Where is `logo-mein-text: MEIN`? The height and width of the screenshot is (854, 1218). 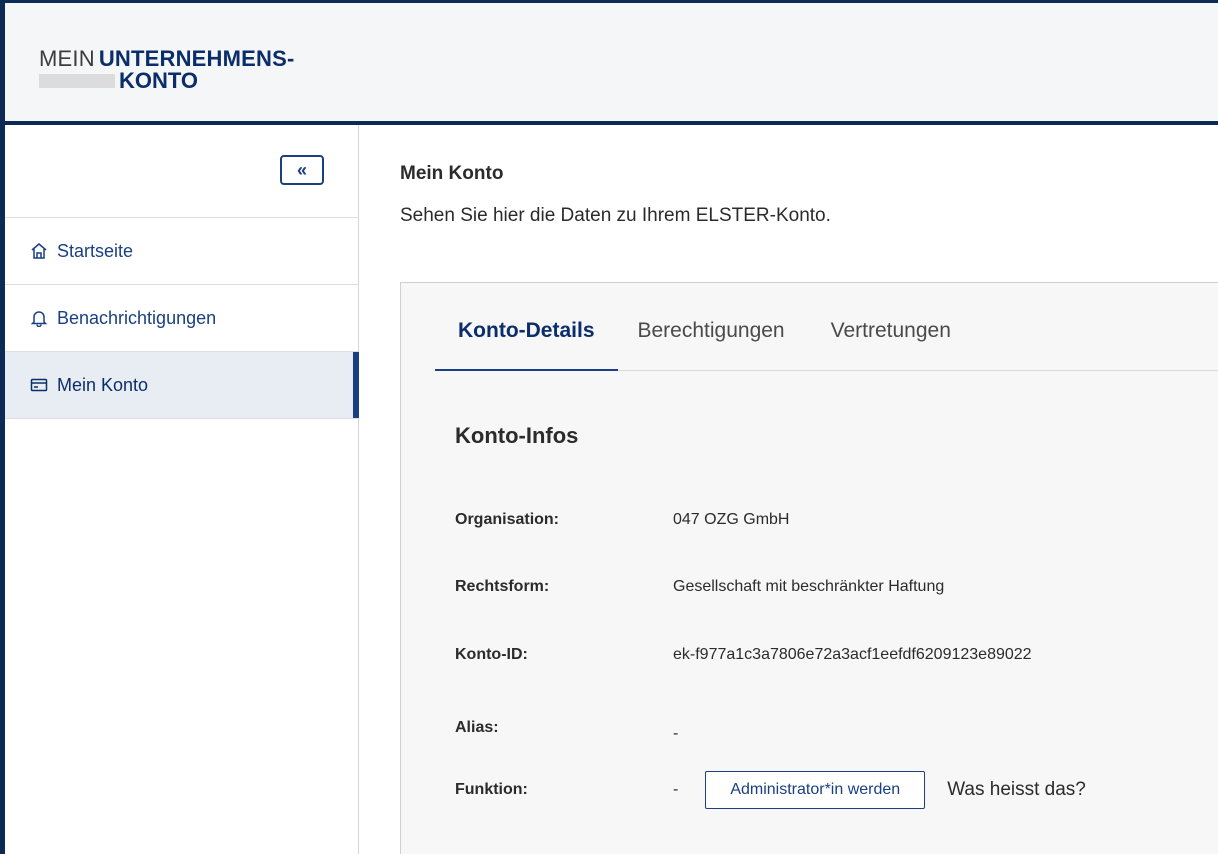 logo-mein-text: MEIN is located at coordinates (67, 58).